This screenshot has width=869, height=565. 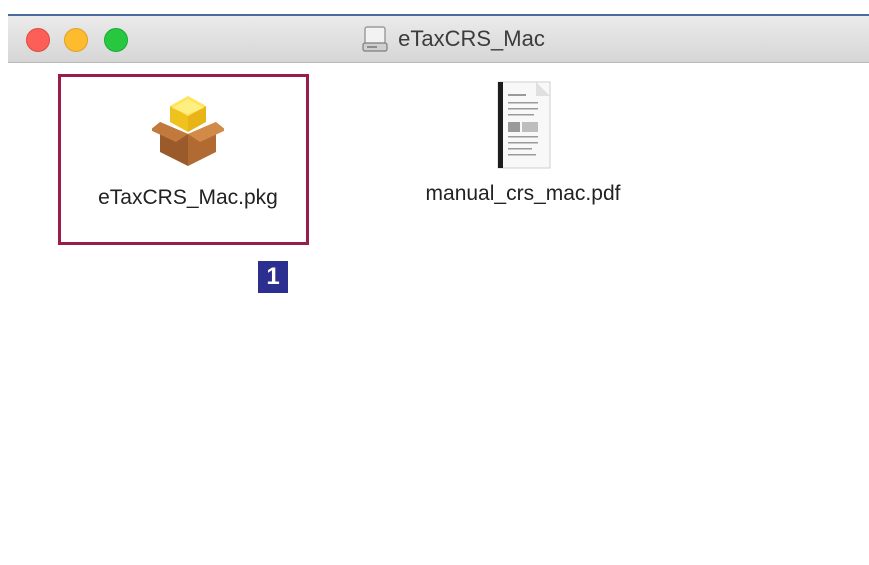 I want to click on file-name-pdf: manual_crs_mac.pdf, so click(x=523, y=193).